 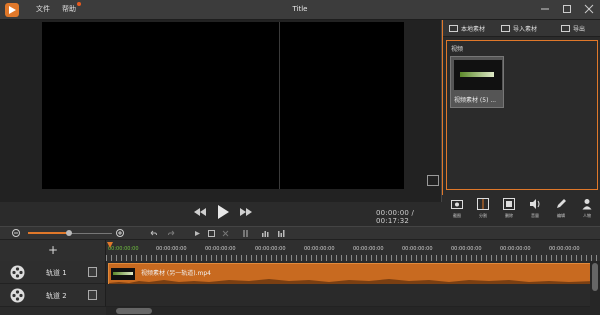 What do you see at coordinates (433, 180) in the screenshot?
I see `fullscreen-icon` at bounding box center [433, 180].